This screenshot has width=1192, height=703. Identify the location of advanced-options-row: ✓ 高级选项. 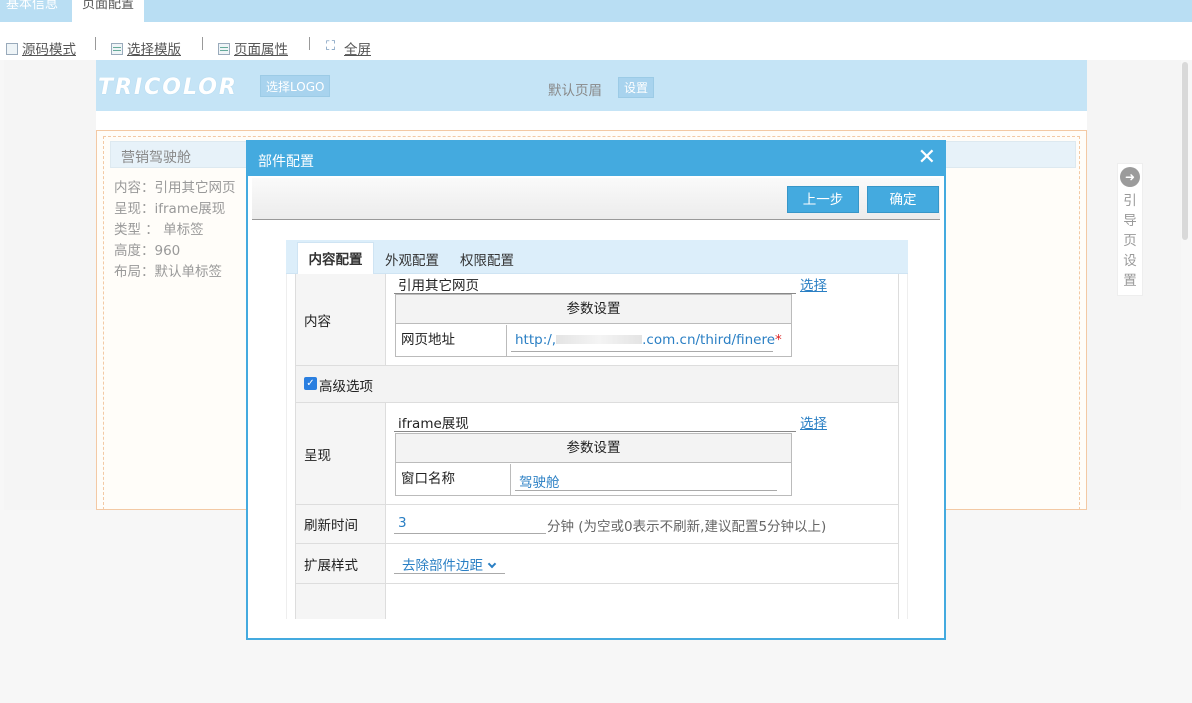
(597, 384).